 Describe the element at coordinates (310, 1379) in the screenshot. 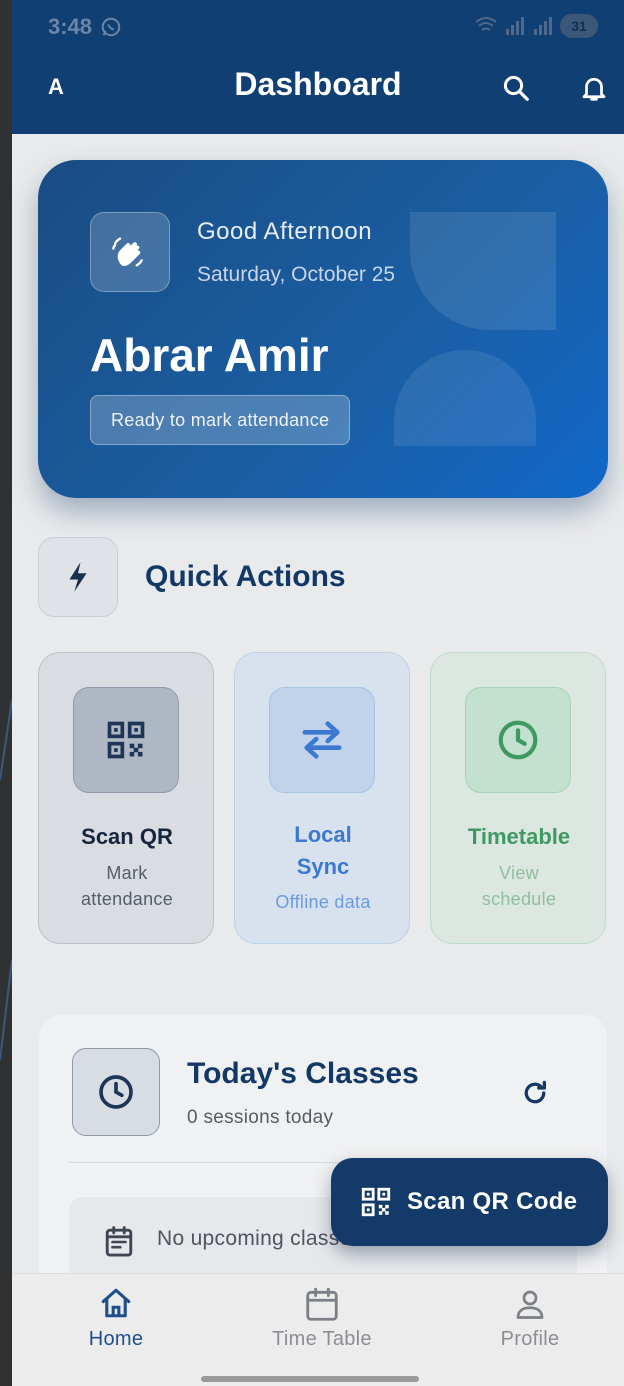

I see `gesture-bar` at that location.